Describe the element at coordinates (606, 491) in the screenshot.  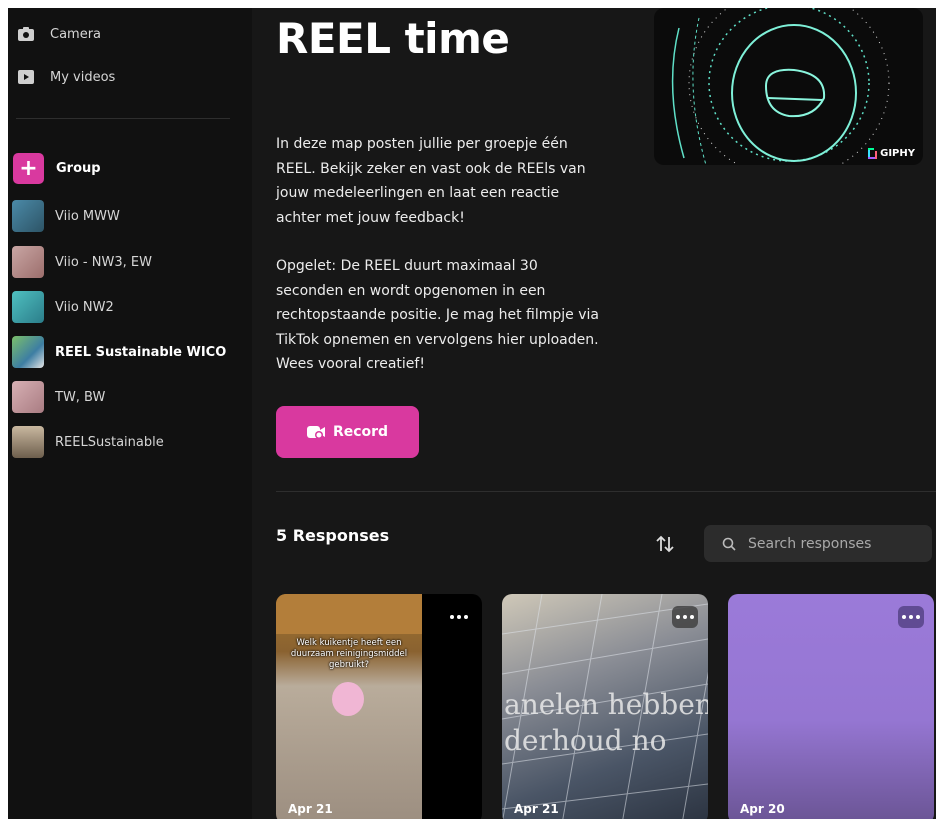
I see `content-divider` at that location.